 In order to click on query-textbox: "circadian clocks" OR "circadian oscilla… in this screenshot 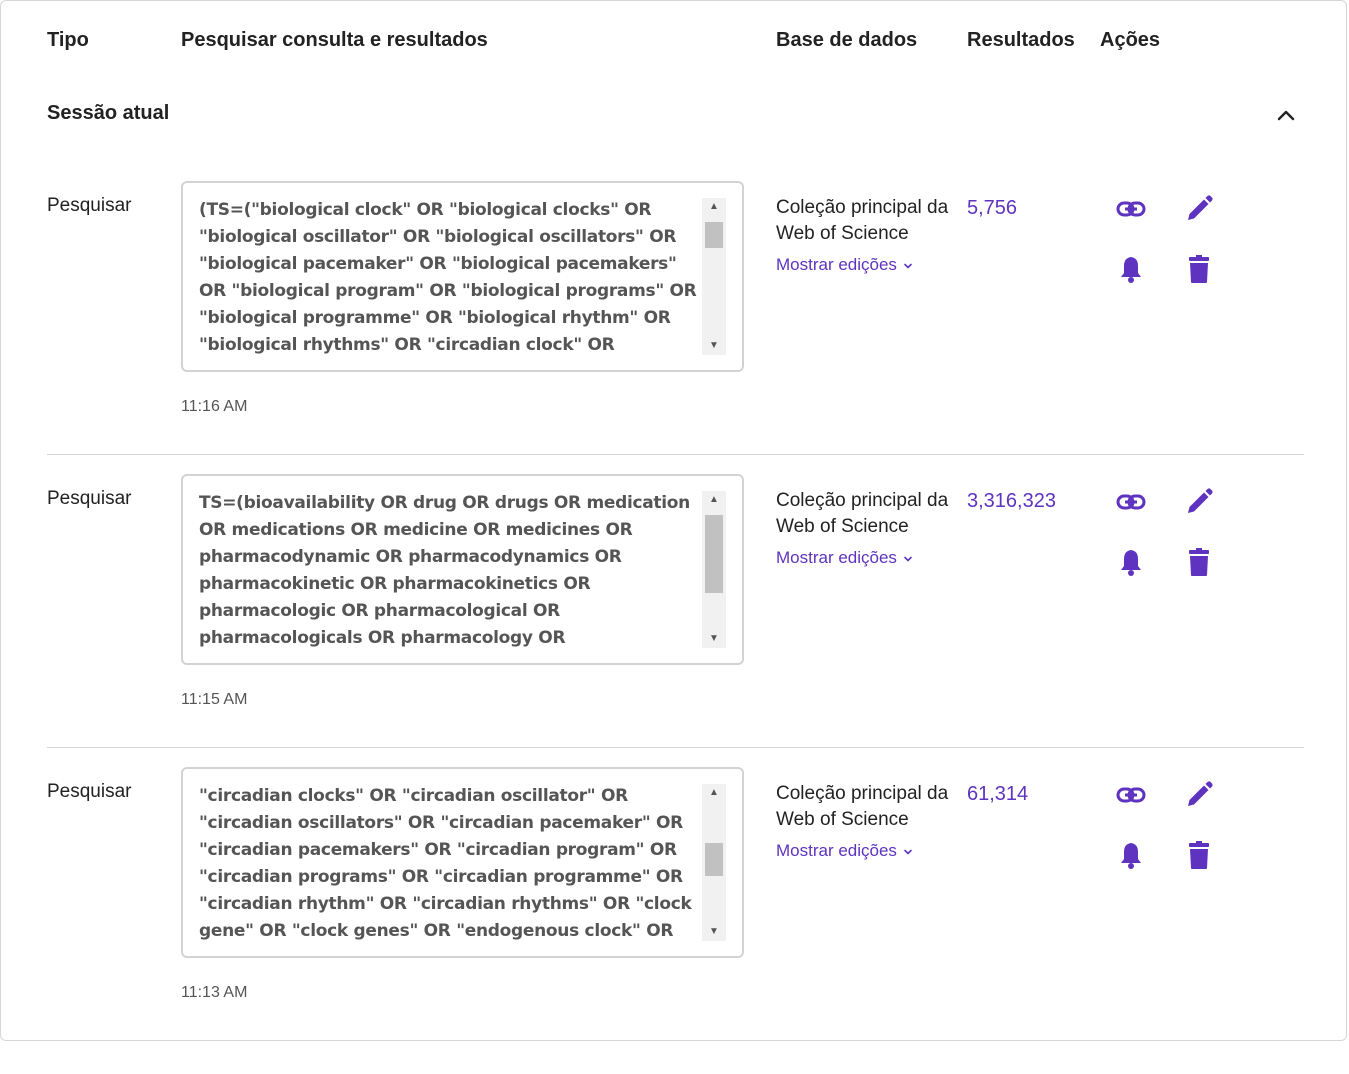, I will do `click(462, 862)`.